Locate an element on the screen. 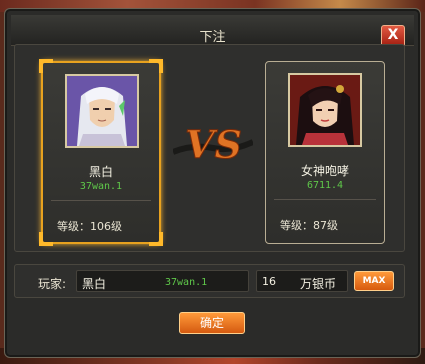  selected-player-server: 37wan.1 is located at coordinates (186, 282).